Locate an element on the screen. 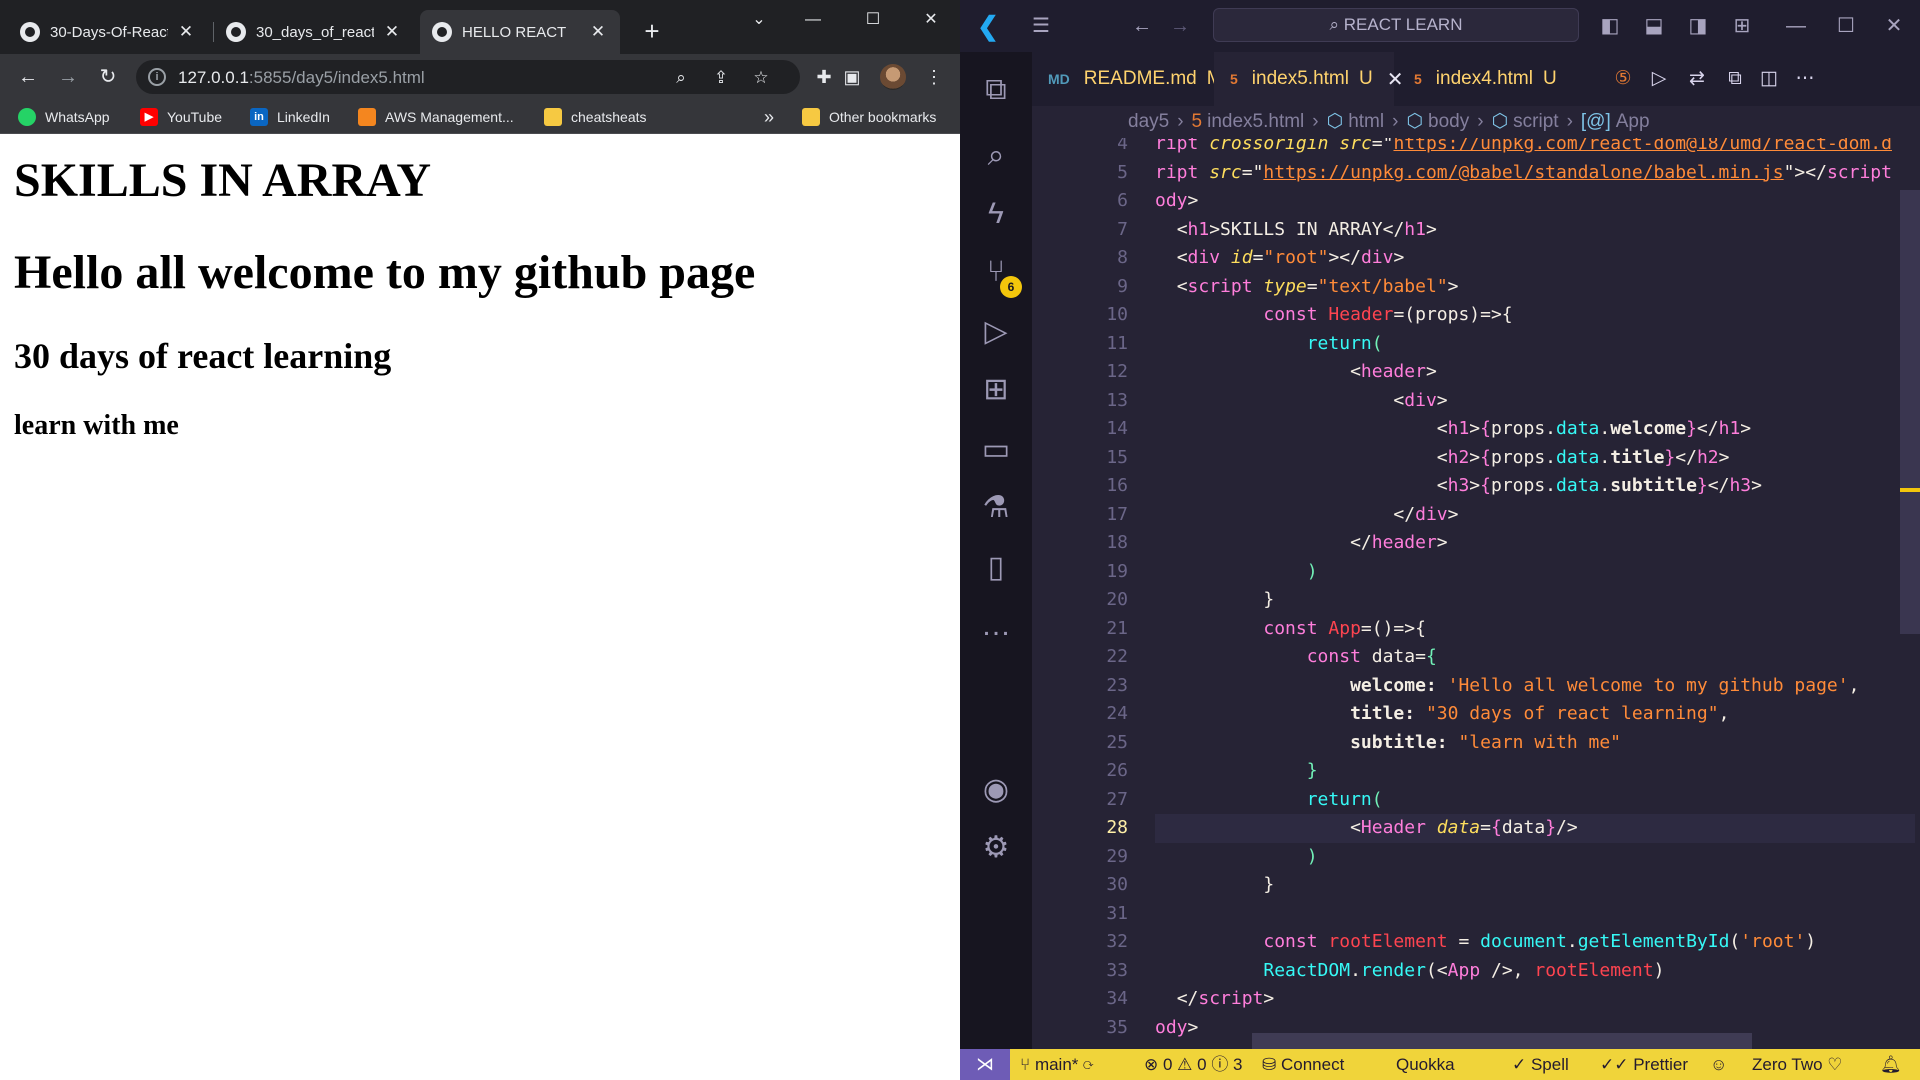 This screenshot has width=1920, height=1080. explorer-icon: ⧉ is located at coordinates (996, 90).